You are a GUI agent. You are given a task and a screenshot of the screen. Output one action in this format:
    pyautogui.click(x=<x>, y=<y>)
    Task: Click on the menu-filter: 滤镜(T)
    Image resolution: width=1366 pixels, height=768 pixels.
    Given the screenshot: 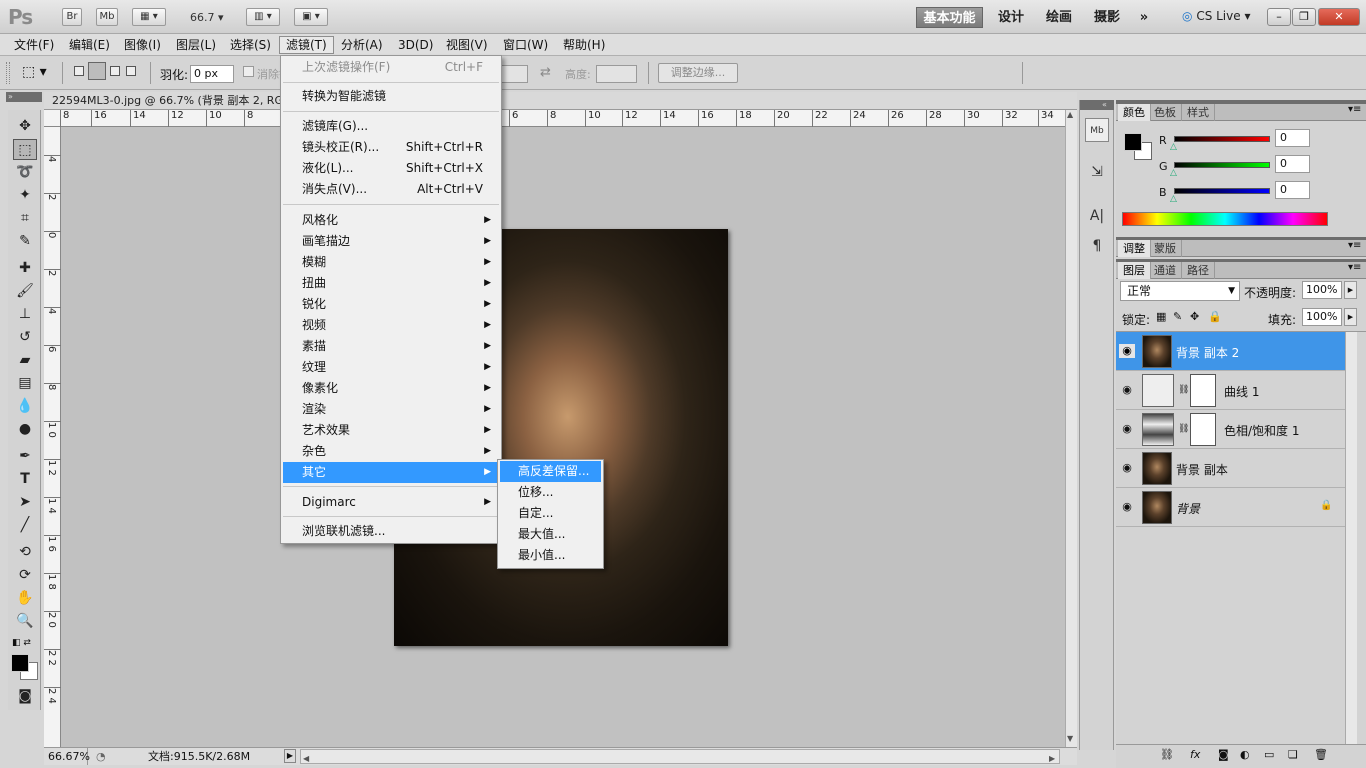 What is the action you would take?
    pyautogui.click(x=306, y=45)
    